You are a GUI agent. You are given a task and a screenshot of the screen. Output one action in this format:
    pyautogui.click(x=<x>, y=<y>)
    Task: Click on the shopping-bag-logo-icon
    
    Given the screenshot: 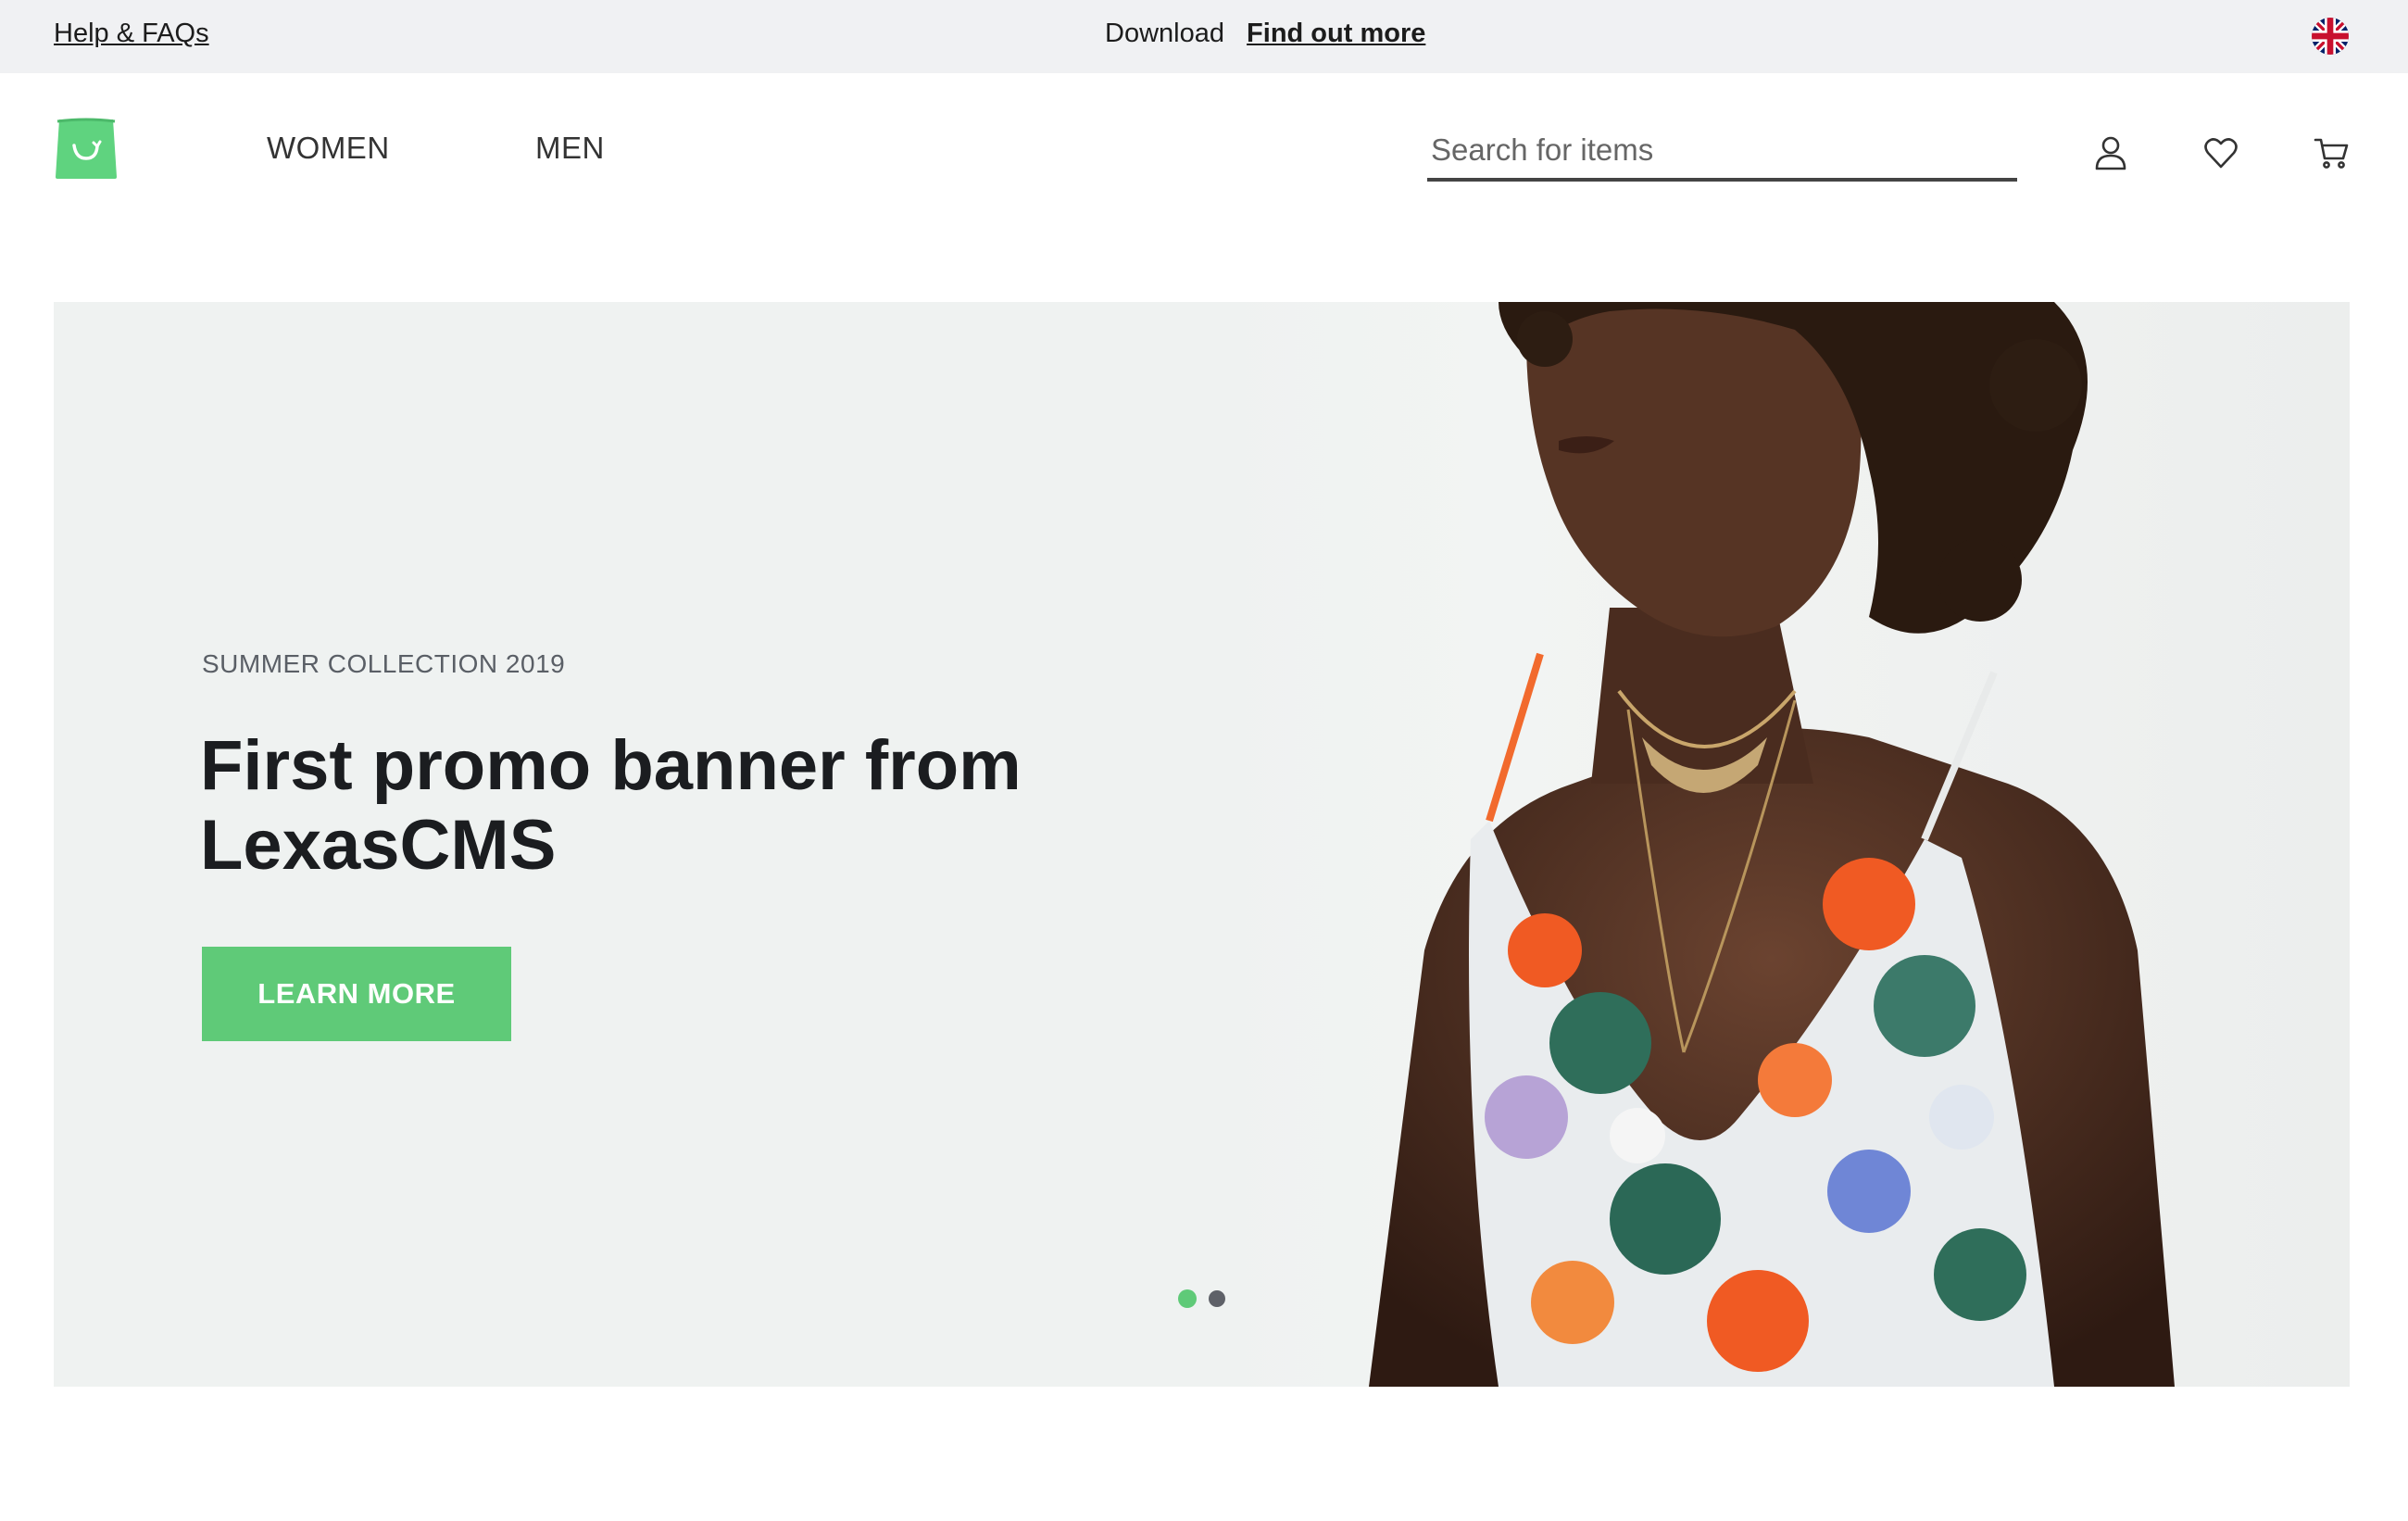 What is the action you would take?
    pyautogui.click(x=86, y=149)
    